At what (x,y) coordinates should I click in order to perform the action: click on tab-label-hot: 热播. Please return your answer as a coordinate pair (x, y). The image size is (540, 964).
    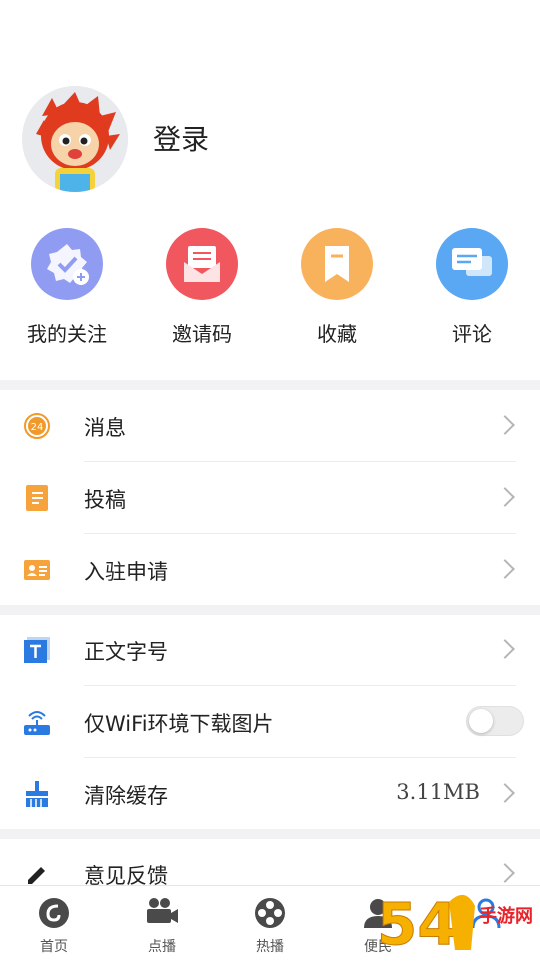
    Looking at the image, I should click on (270, 947).